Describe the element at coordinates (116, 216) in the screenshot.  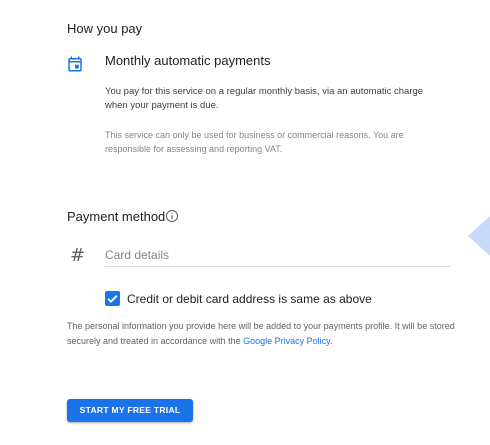
I see `payment-method-title: Payment method` at that location.